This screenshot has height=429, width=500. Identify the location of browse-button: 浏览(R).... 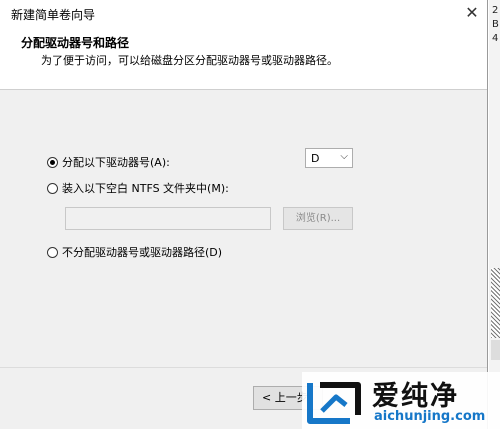
(318, 218).